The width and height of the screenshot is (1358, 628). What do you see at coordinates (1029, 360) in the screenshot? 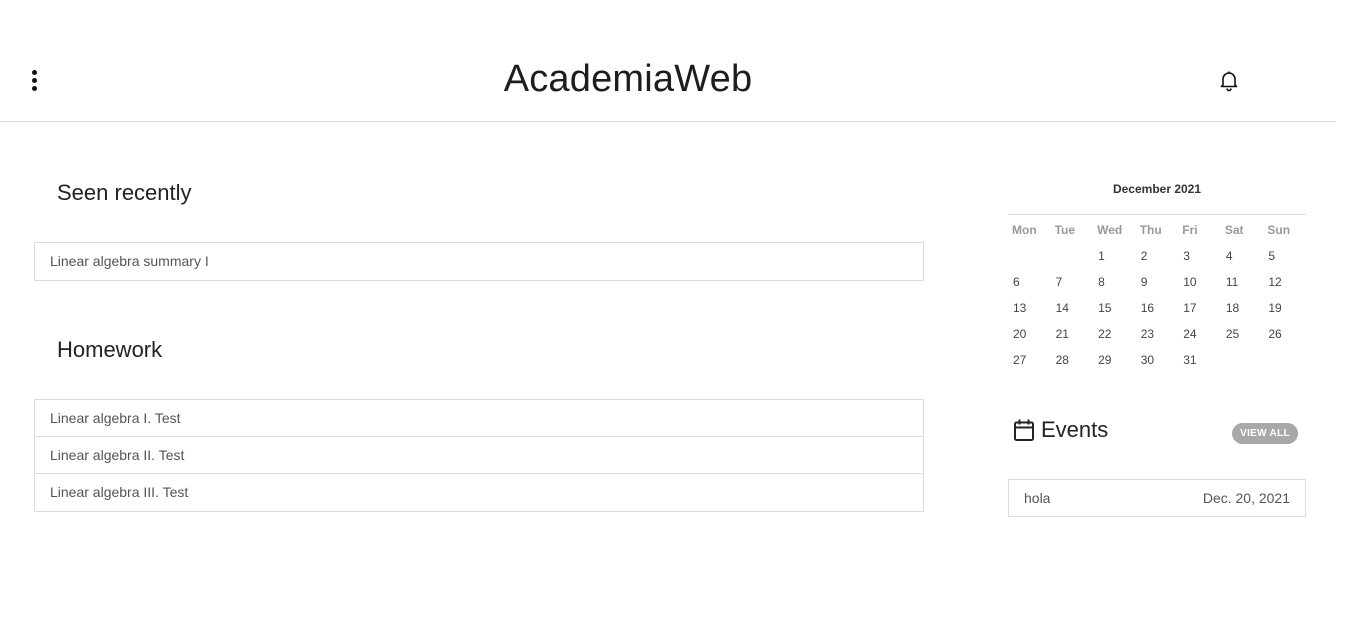
I see `calendar-day: 27` at bounding box center [1029, 360].